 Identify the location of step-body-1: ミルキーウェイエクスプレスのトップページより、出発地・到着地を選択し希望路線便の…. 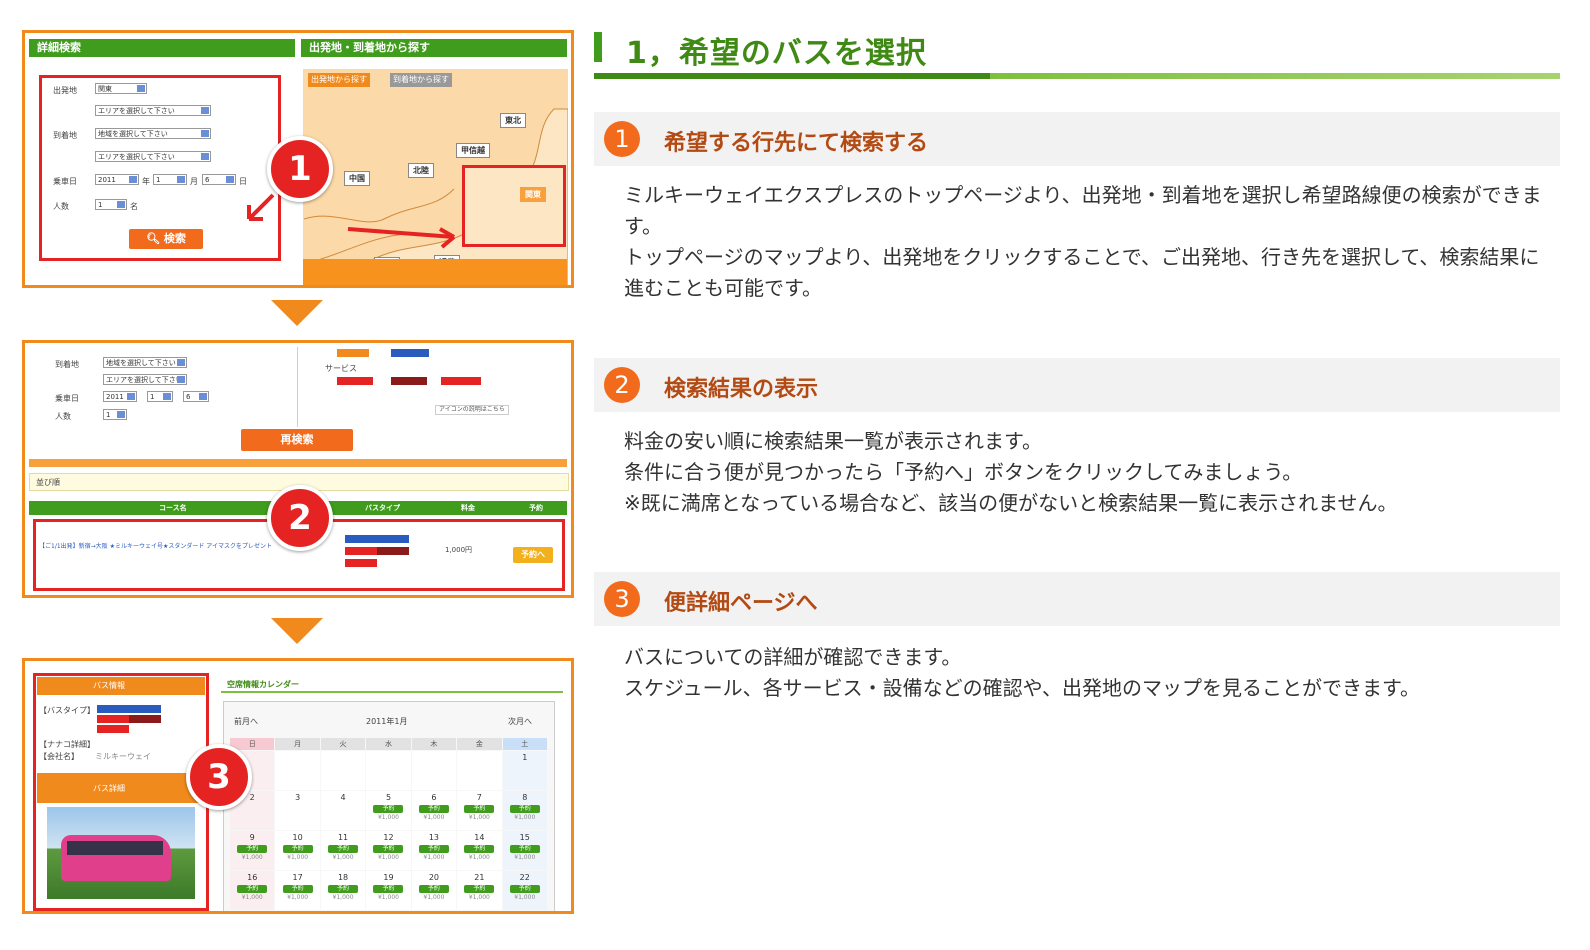
(1084, 242).